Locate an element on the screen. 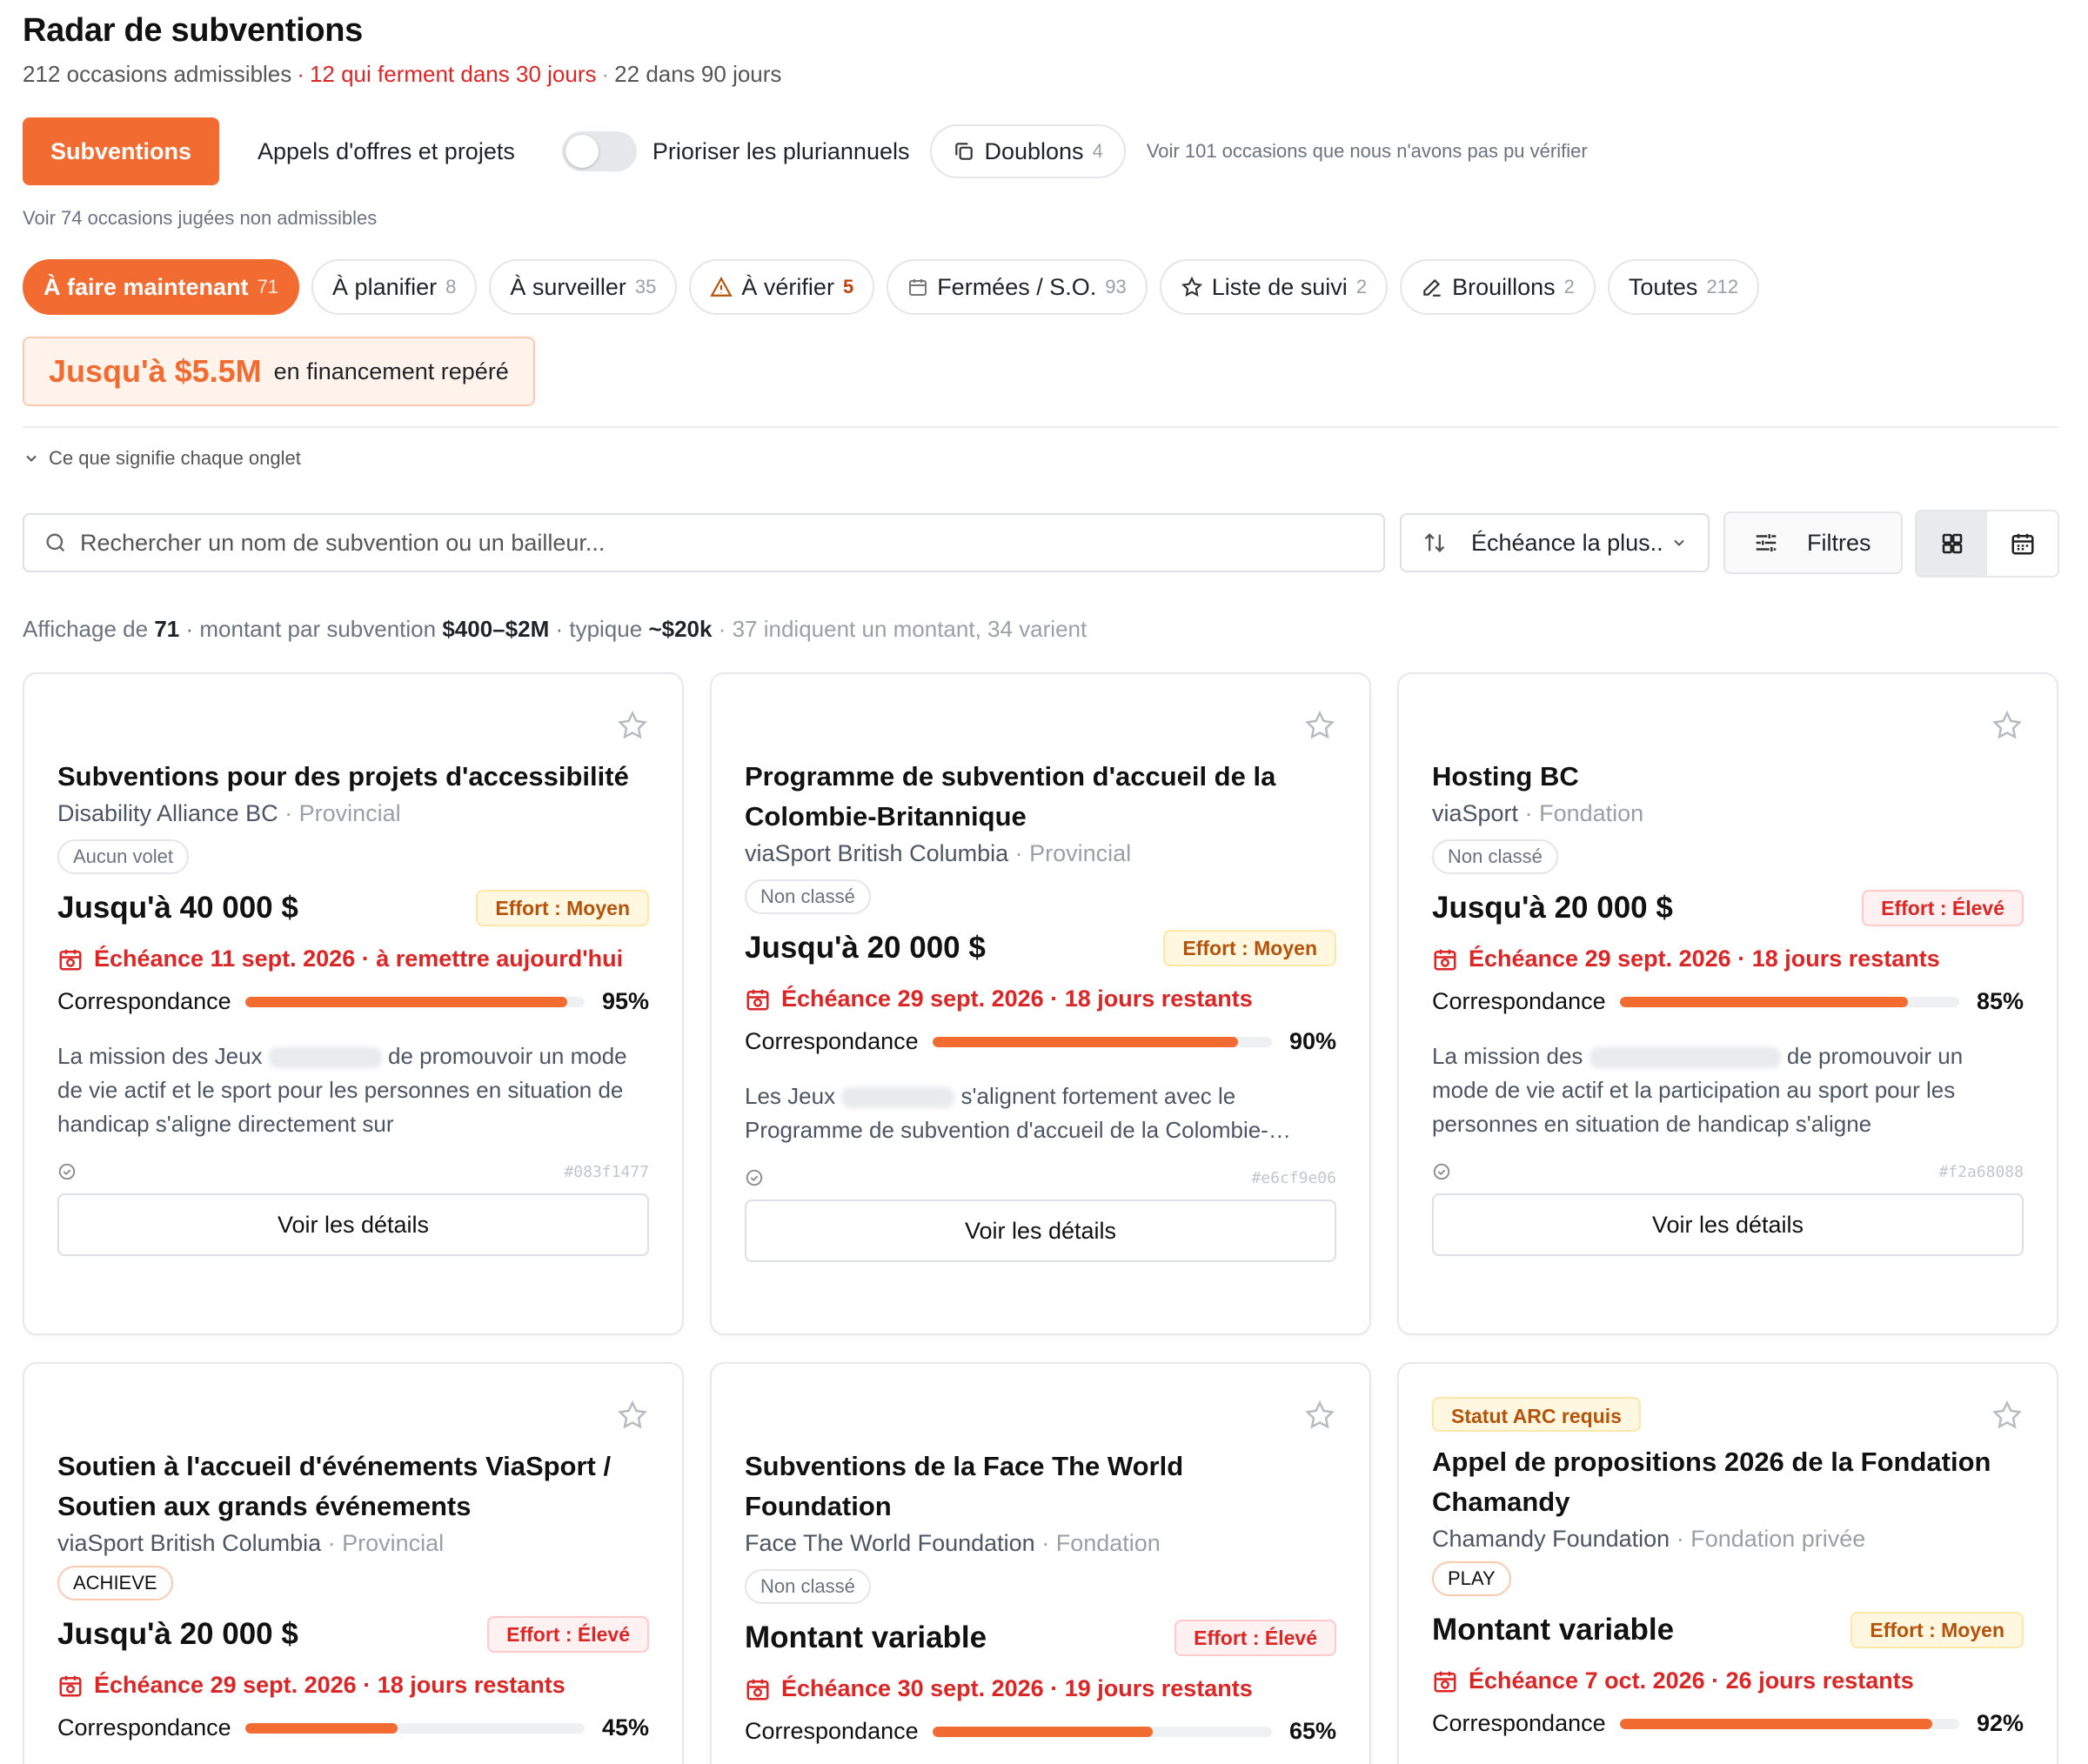  arc-status-badge: Statut ARC requis is located at coordinates (1536, 1414).